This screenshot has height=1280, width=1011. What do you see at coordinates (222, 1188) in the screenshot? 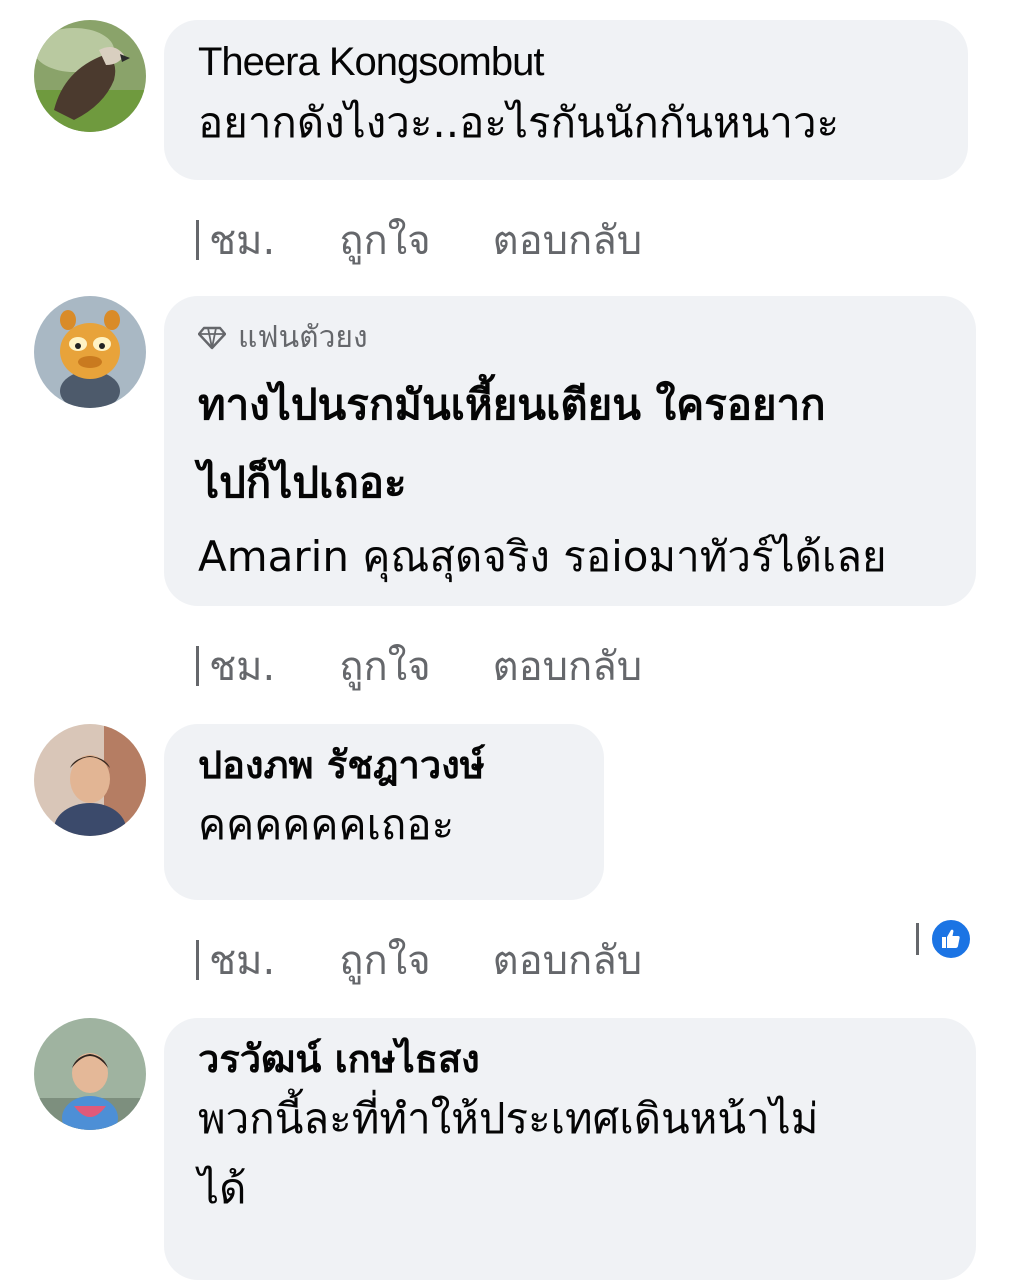
I see `comment-text: ได้` at bounding box center [222, 1188].